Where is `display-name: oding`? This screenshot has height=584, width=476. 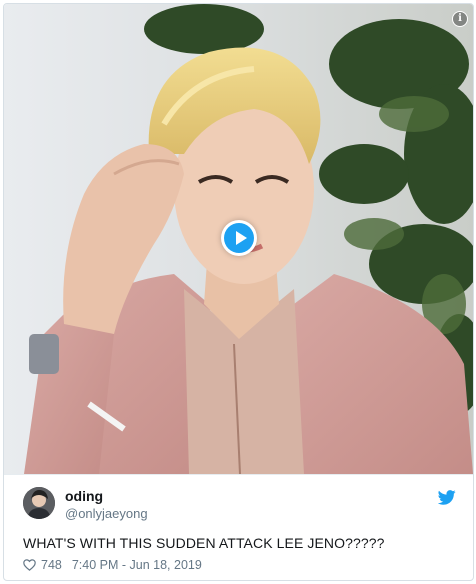
display-name: oding is located at coordinates (84, 496).